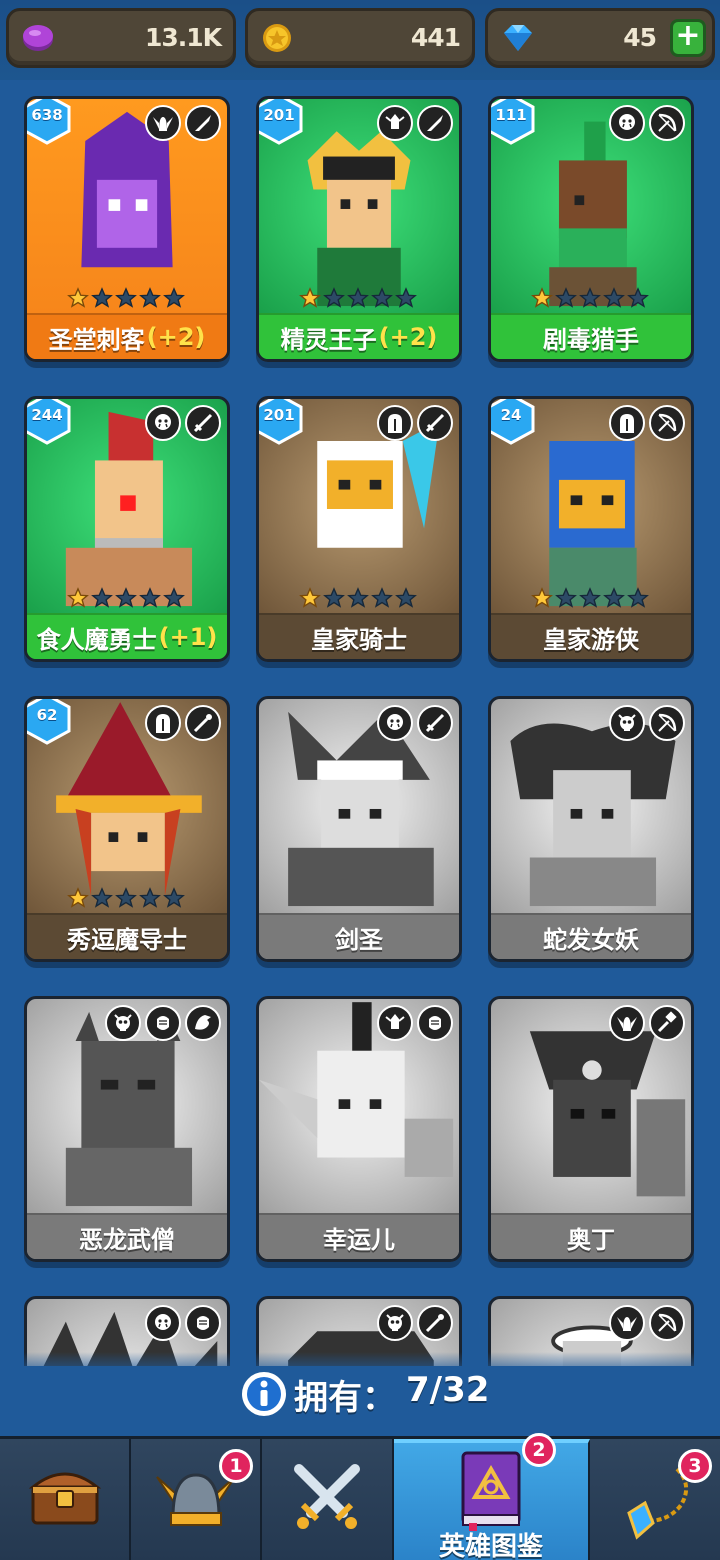 This screenshot has height=1560, width=720. What do you see at coordinates (448, 1390) in the screenshot?
I see `owned-value: 7/32` at bounding box center [448, 1390].